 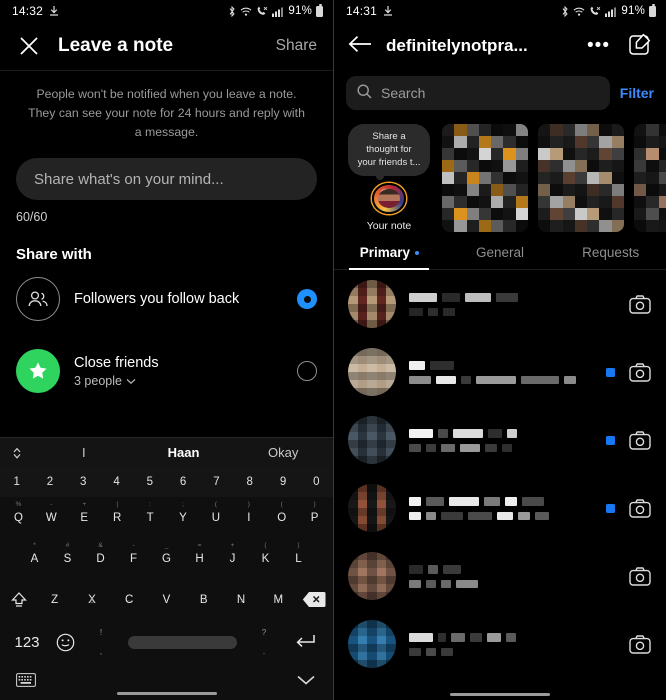 I want to click on option-followers-you-follow-back: Followers you follow back, so click(x=166, y=299).